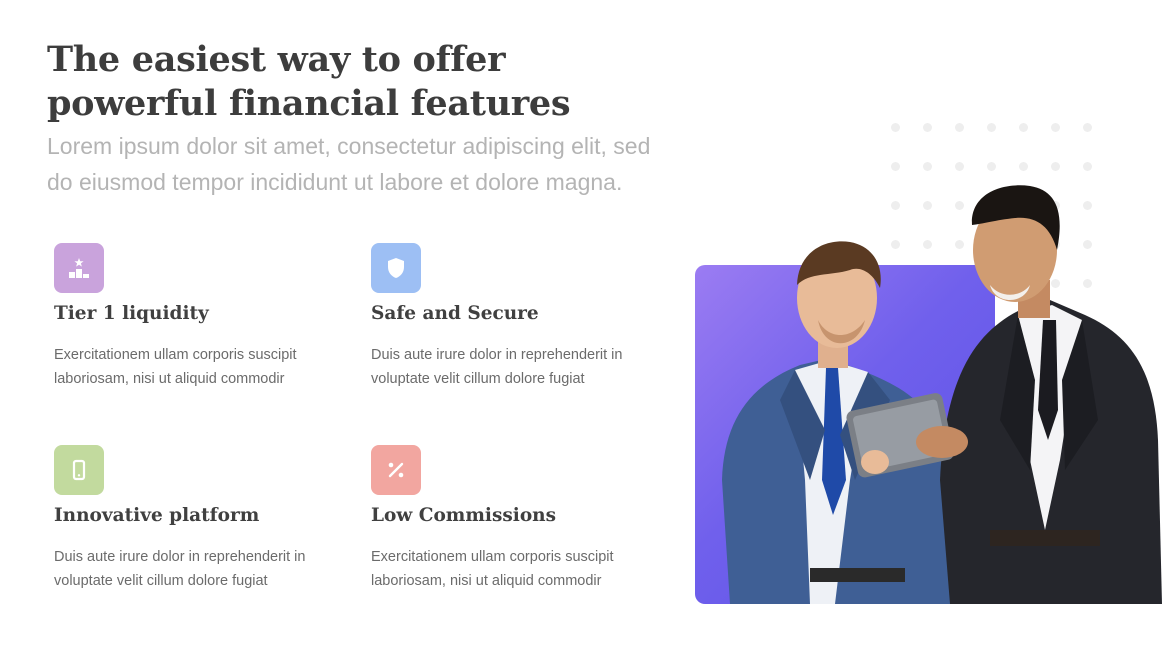  What do you see at coordinates (157, 515) in the screenshot?
I see `feature-title: Innovative platform` at bounding box center [157, 515].